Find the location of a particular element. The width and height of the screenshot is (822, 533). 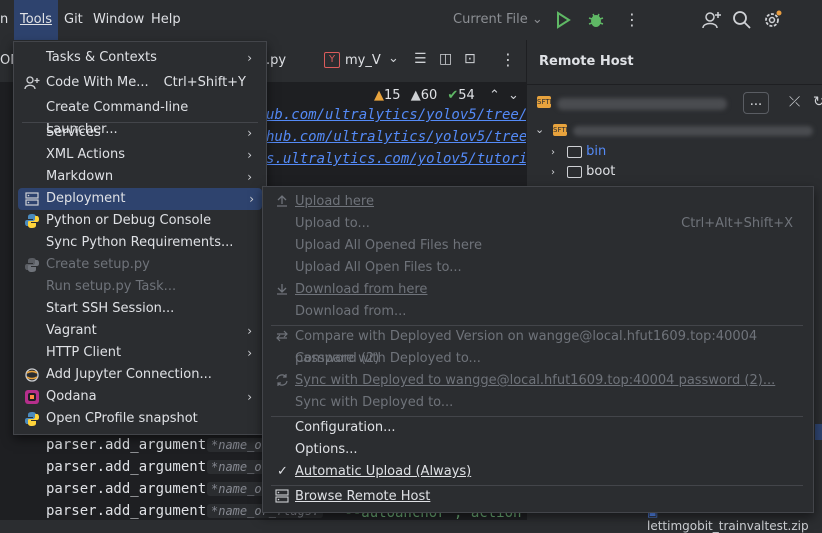

collapse-icon: ⤫ is located at coordinates (794, 102).